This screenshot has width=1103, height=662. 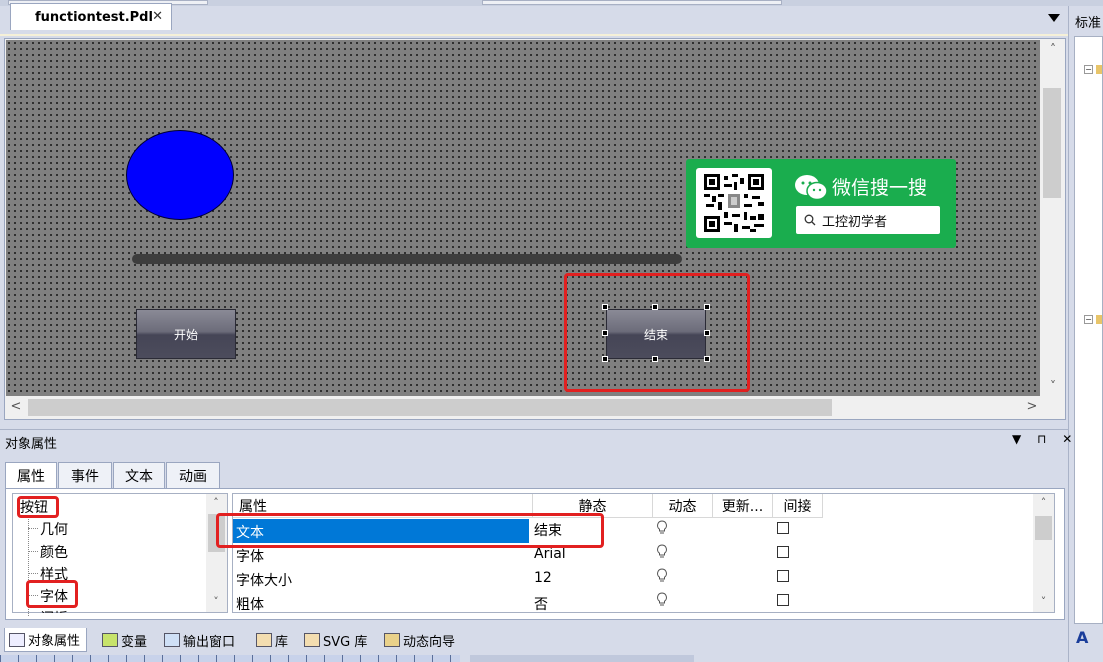 I want to click on close-icon: ✕, so click(x=157, y=16).